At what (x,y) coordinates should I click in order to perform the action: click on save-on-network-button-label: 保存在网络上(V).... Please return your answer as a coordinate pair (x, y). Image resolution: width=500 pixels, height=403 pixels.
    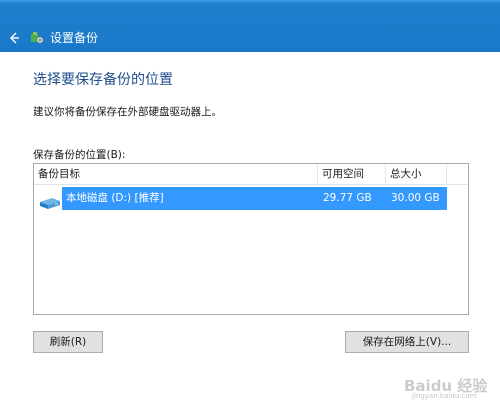
    Looking at the image, I should click on (407, 342).